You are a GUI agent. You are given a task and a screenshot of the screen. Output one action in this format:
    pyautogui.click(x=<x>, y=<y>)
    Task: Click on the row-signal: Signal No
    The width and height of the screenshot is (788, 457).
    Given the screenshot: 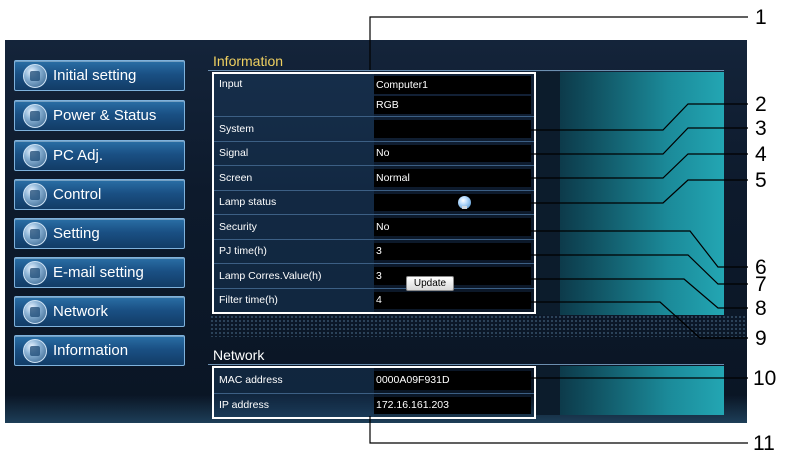 What is the action you would take?
    pyautogui.click(x=374, y=152)
    